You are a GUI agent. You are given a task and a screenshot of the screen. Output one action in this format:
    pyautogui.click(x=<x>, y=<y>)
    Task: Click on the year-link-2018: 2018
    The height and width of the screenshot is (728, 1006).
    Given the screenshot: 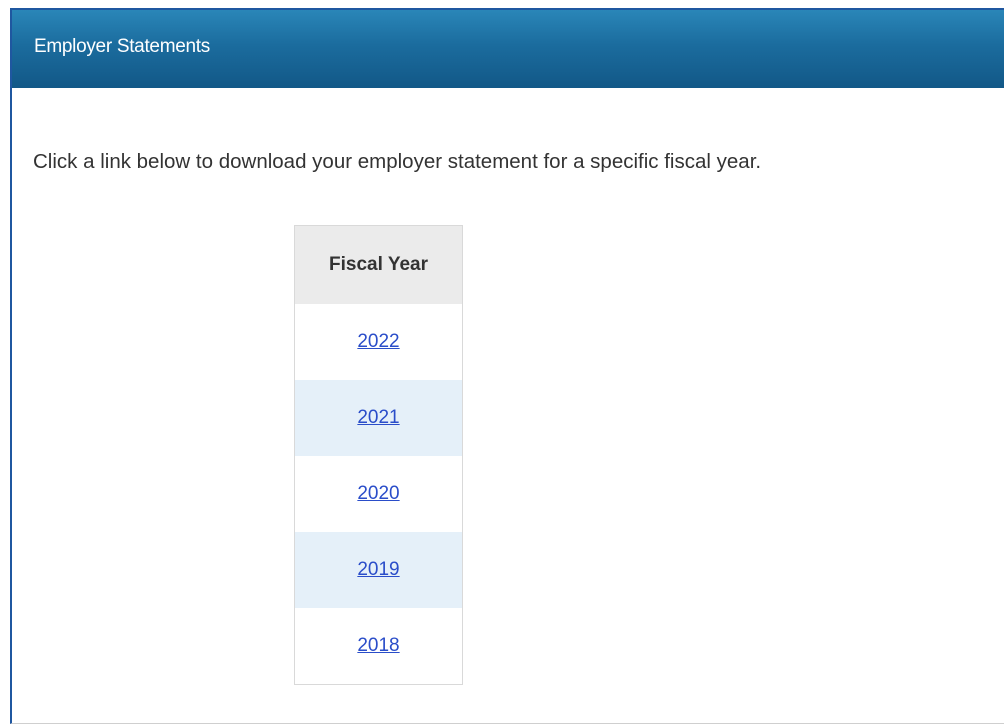 What is the action you would take?
    pyautogui.click(x=378, y=645)
    